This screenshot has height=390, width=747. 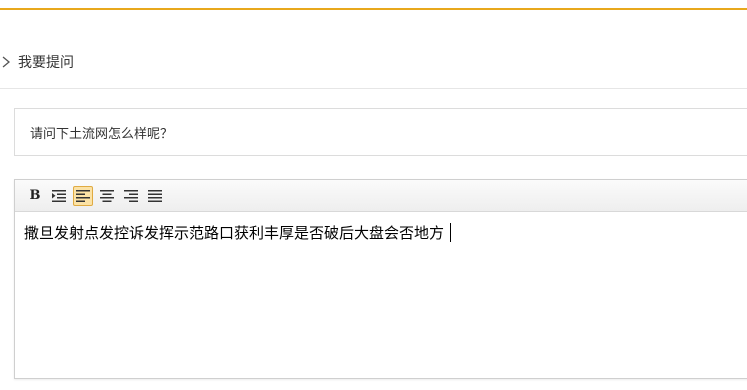 I want to click on question-title-text: 请问下土流网怎么样呢？, so click(x=101, y=132).